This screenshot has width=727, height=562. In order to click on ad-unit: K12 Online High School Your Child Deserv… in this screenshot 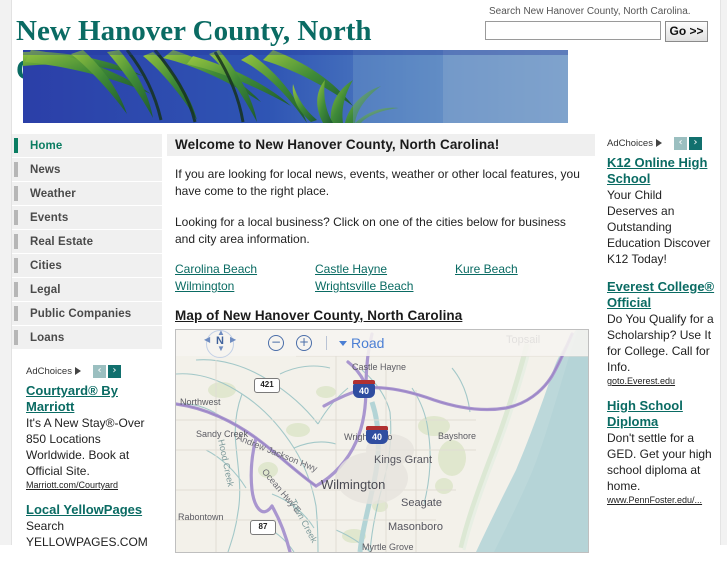, I will do `click(661, 211)`.